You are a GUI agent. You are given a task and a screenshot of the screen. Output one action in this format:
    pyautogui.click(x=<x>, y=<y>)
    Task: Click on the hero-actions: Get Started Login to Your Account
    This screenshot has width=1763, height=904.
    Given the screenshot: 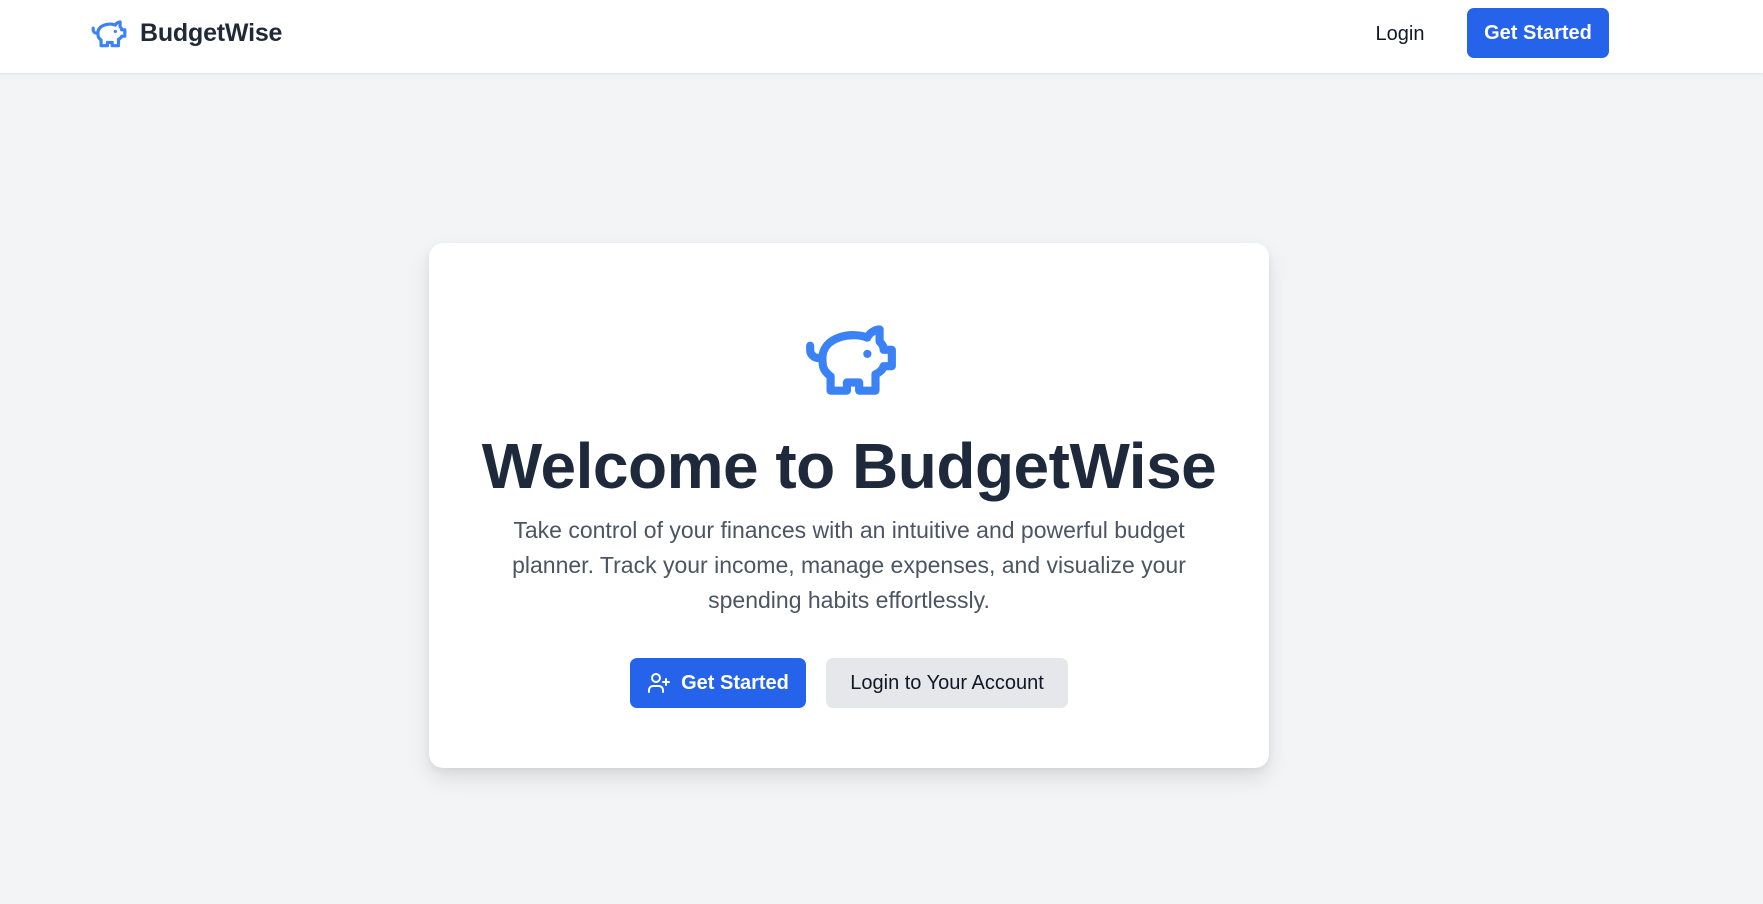 What is the action you would take?
    pyautogui.click(x=849, y=683)
    